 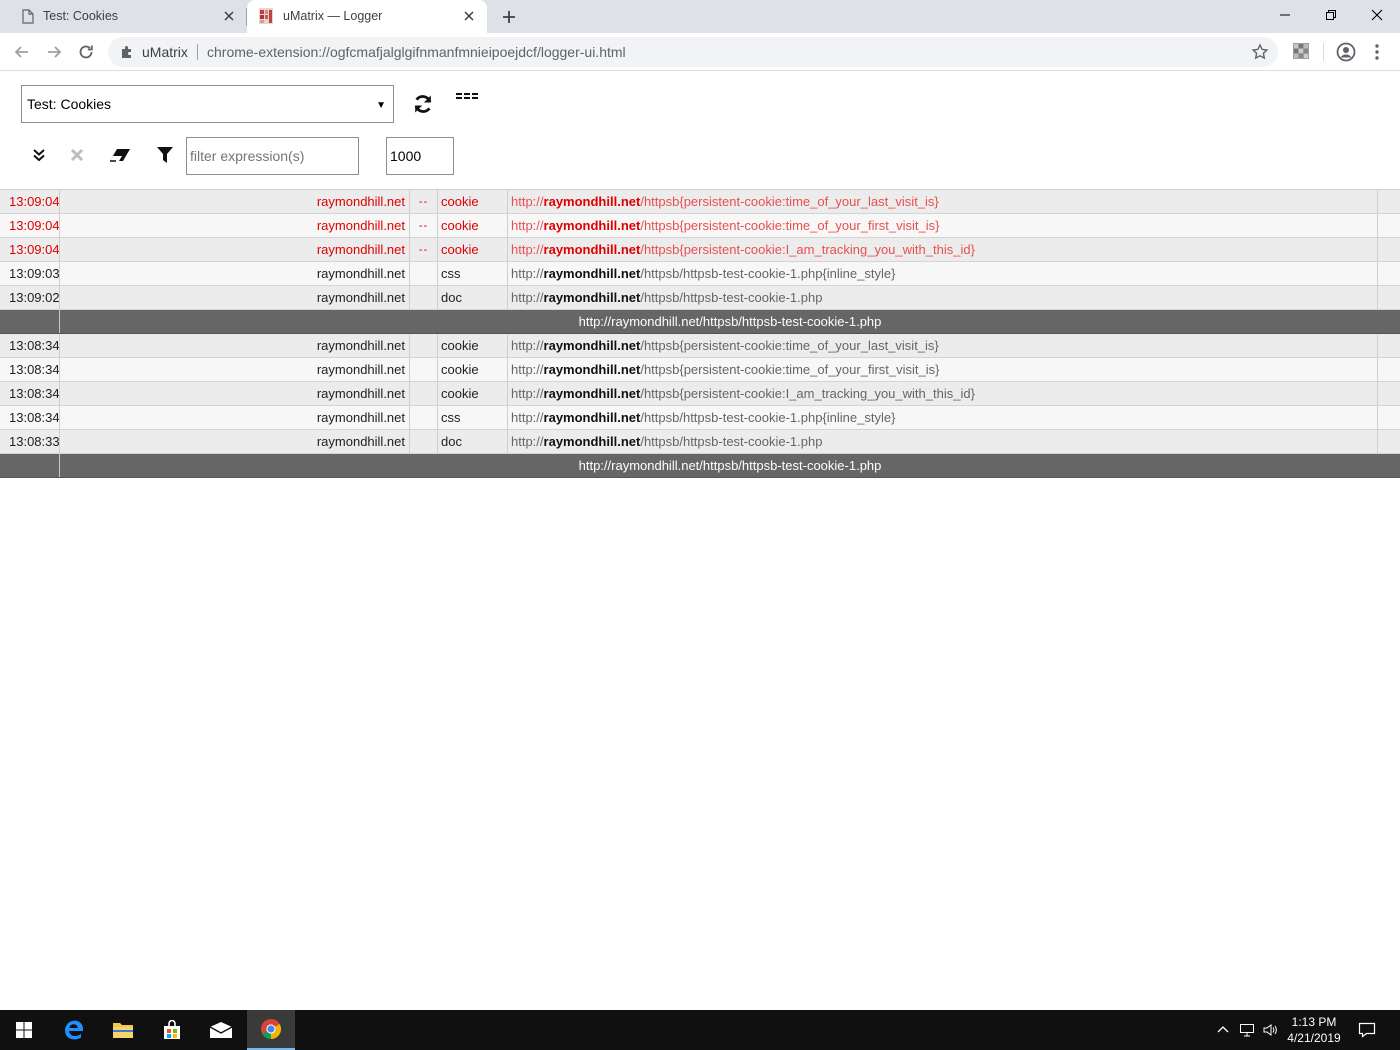 What do you see at coordinates (473, 297) in the screenshot?
I see `entry-request-type: doc` at bounding box center [473, 297].